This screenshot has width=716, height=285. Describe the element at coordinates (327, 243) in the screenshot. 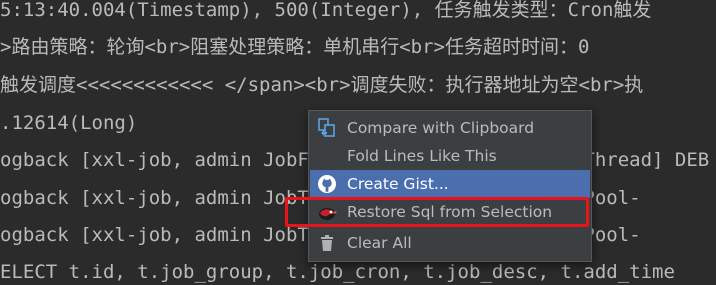

I see `trash-icon` at that location.